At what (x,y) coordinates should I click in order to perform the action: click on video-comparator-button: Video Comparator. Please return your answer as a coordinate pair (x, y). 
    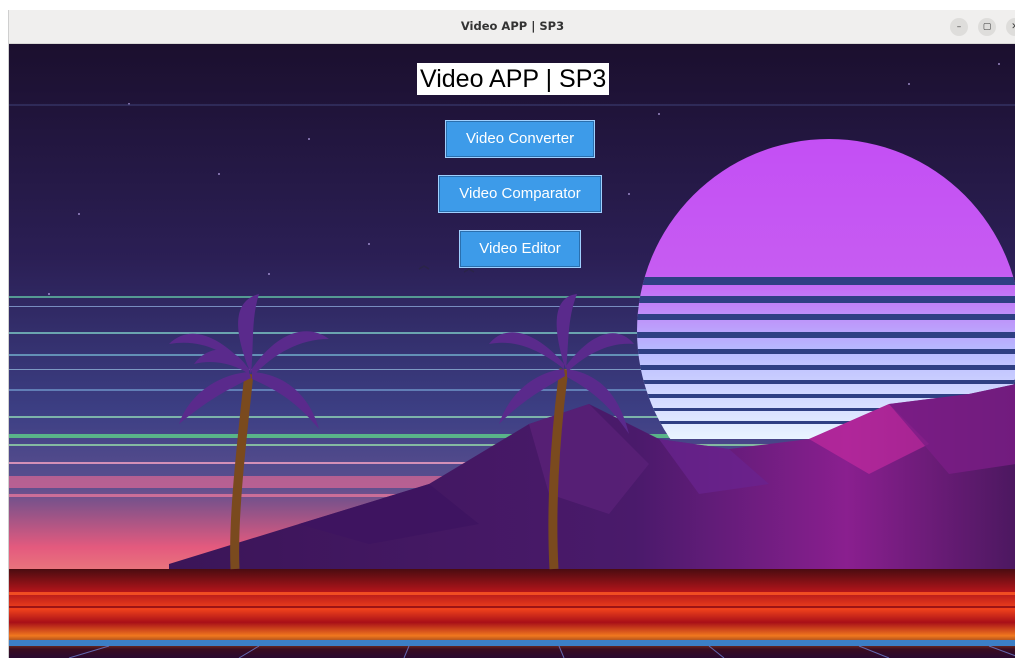
    Looking at the image, I should click on (520, 194).